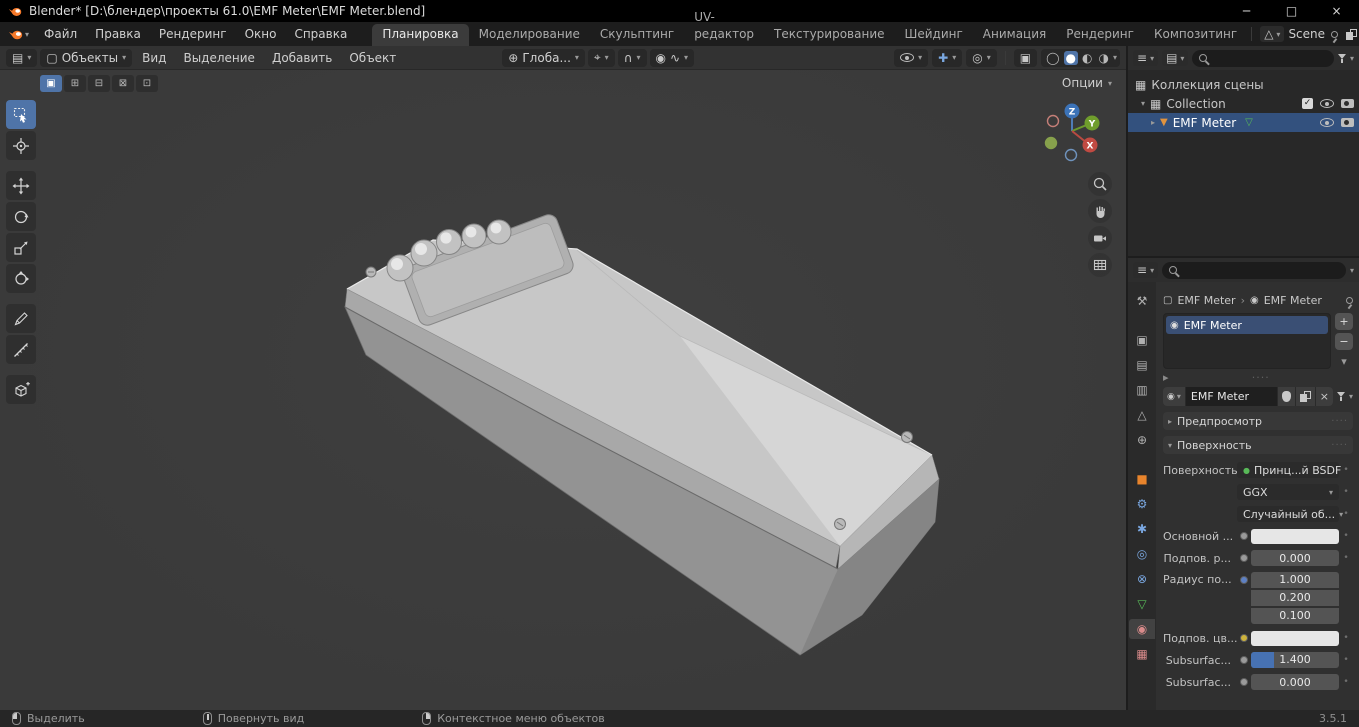 This screenshot has width=1359, height=727. Describe the element at coordinates (1014, 35) in the screenshot. I see `tab-animation: Анимация` at that location.